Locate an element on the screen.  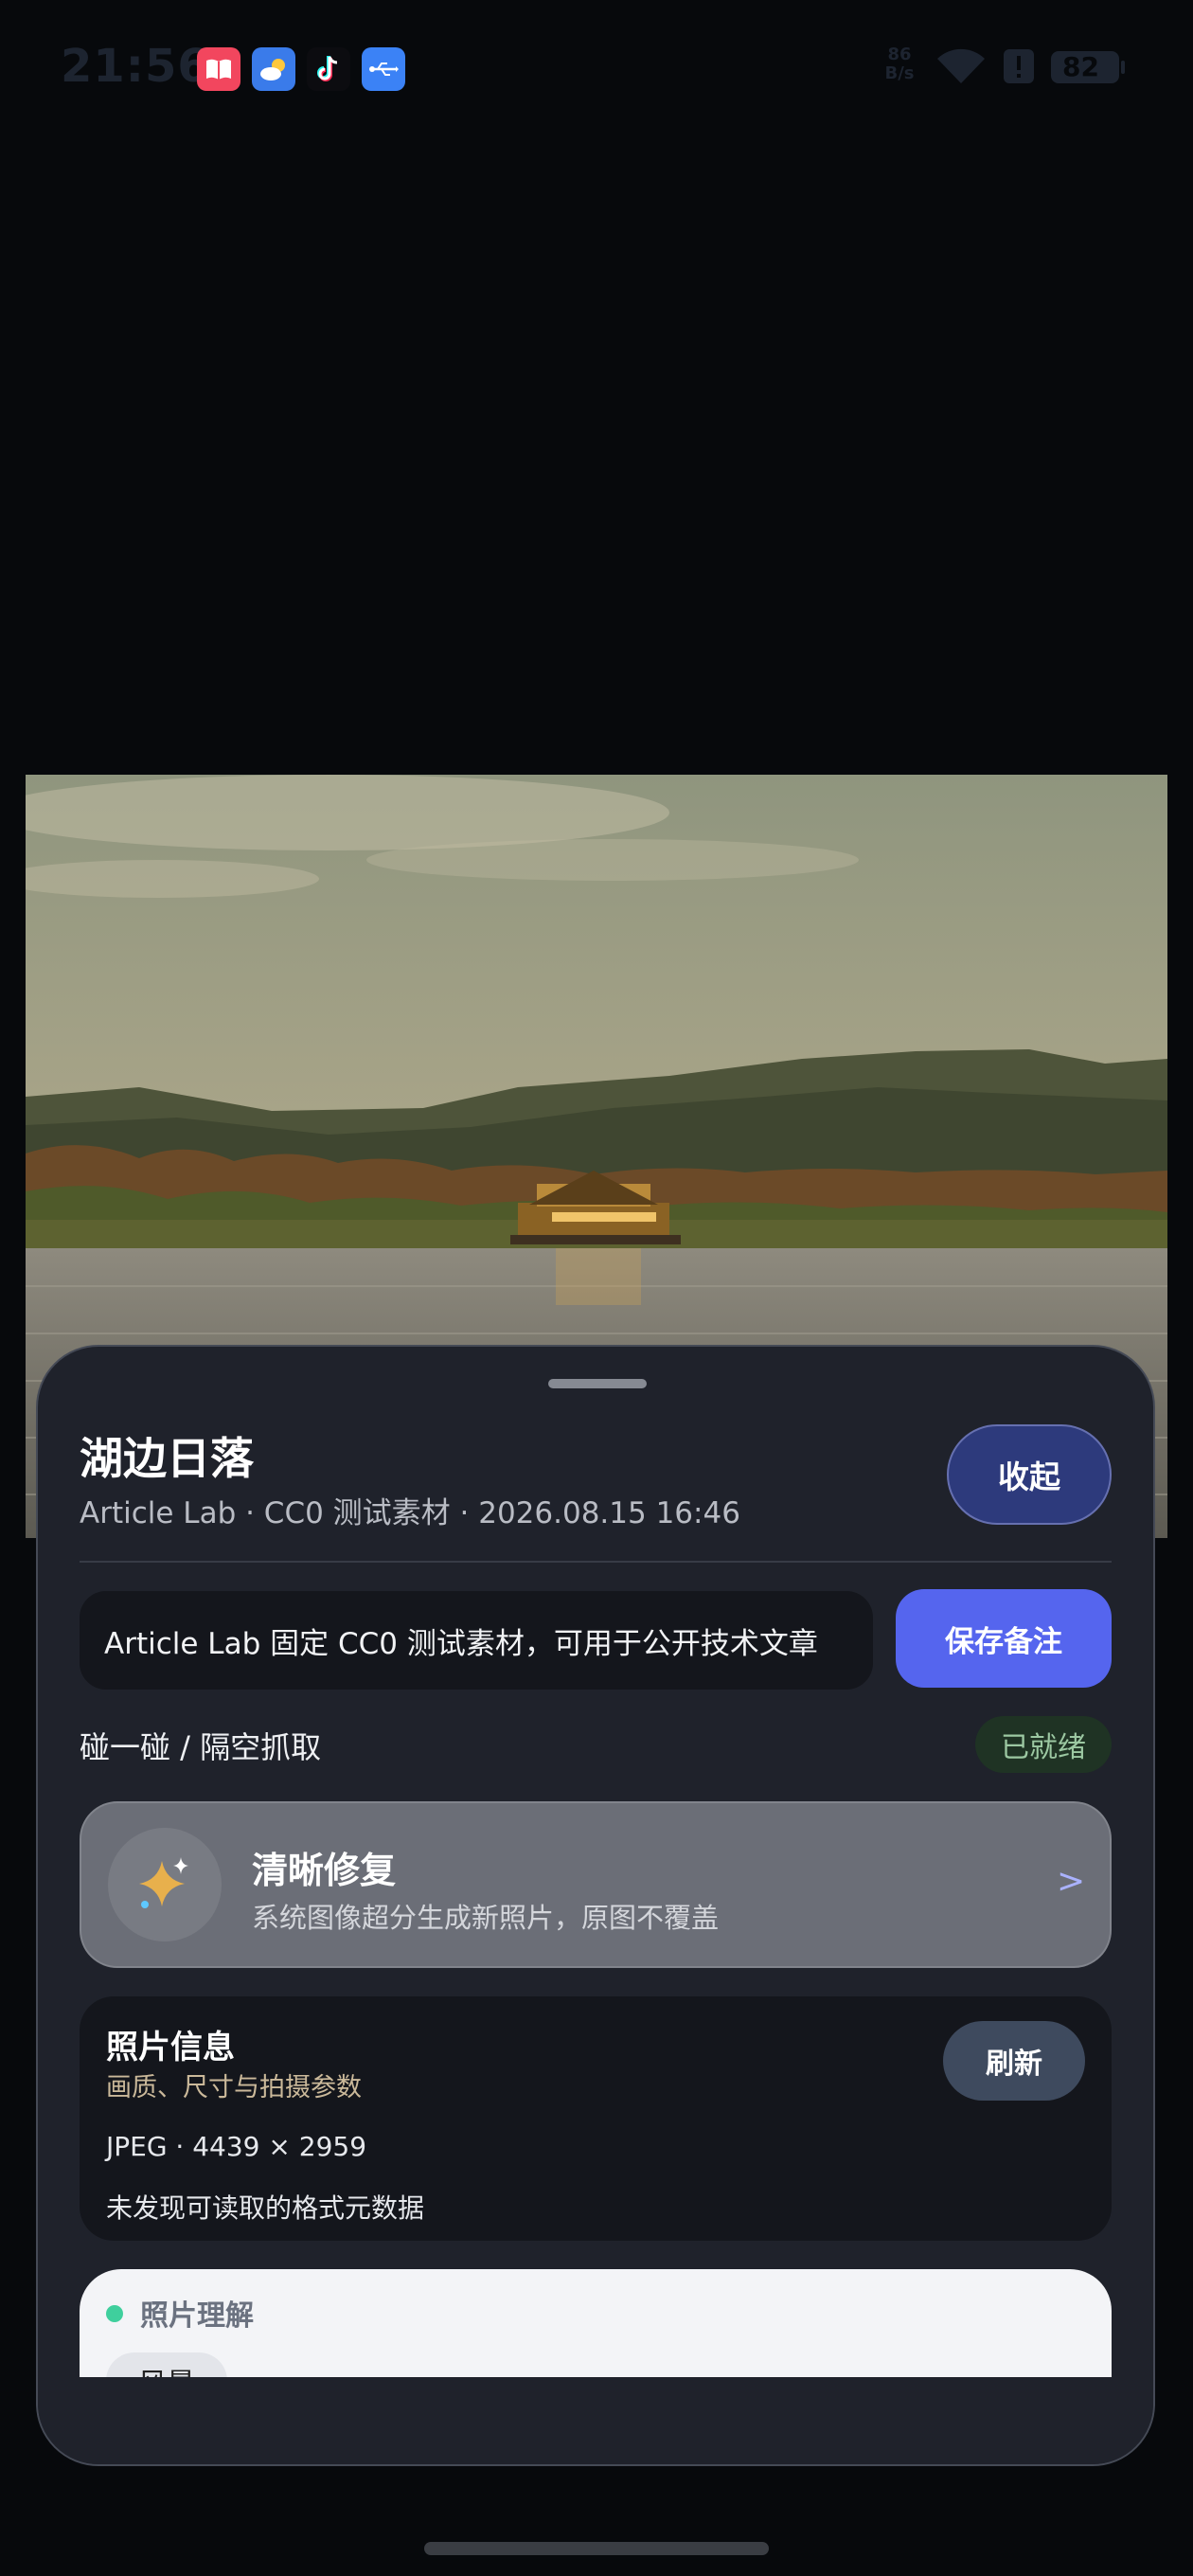
weather-icon is located at coordinates (273, 69).